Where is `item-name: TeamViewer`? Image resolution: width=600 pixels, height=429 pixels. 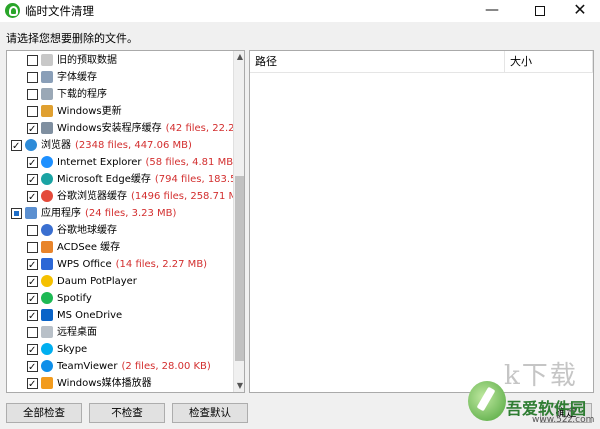
item-name: TeamViewer is located at coordinates (87, 366).